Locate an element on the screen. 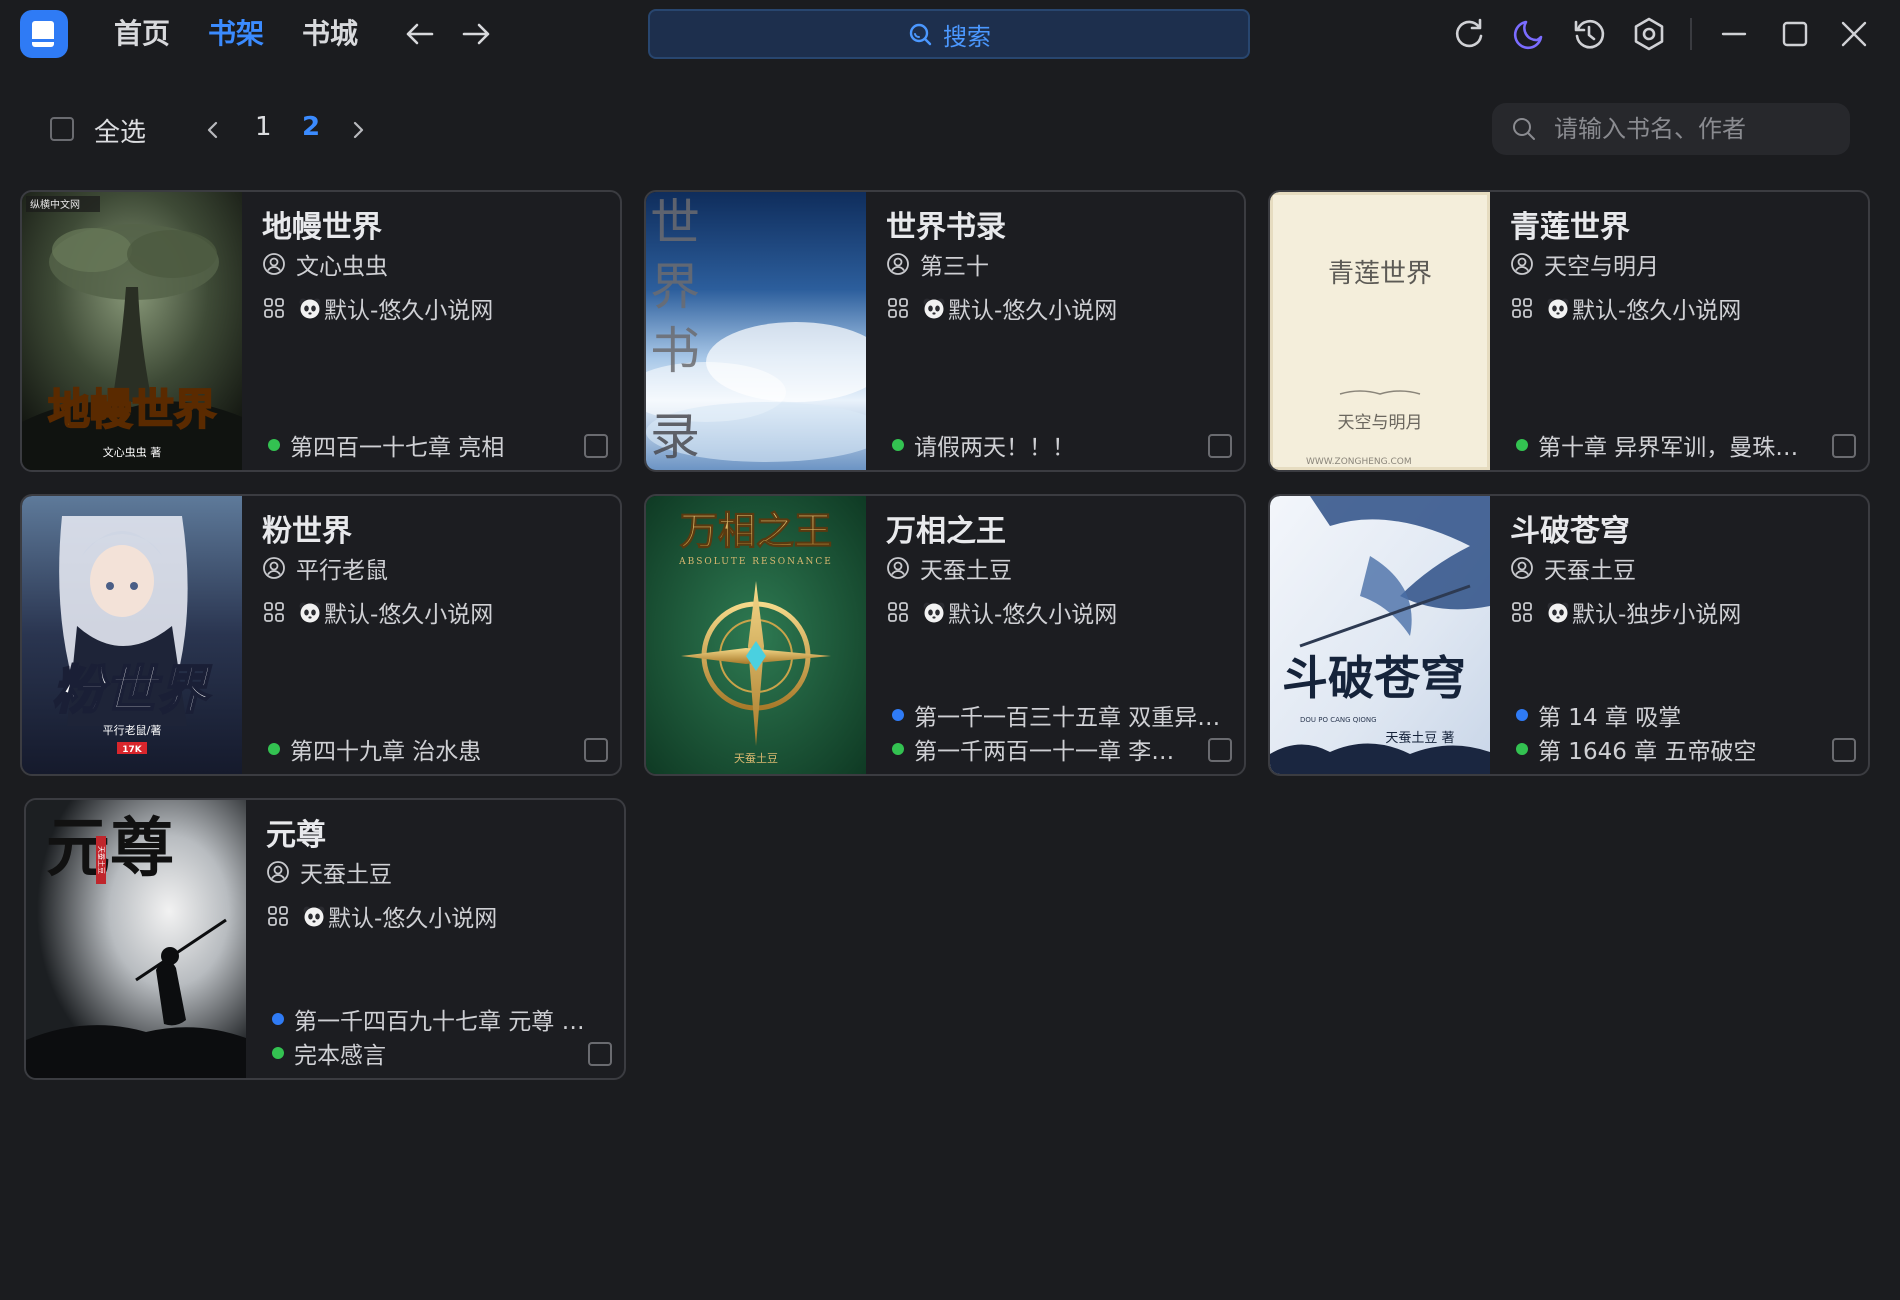 This screenshot has width=1900, height=1300. page-number-2: 2 is located at coordinates (311, 127).